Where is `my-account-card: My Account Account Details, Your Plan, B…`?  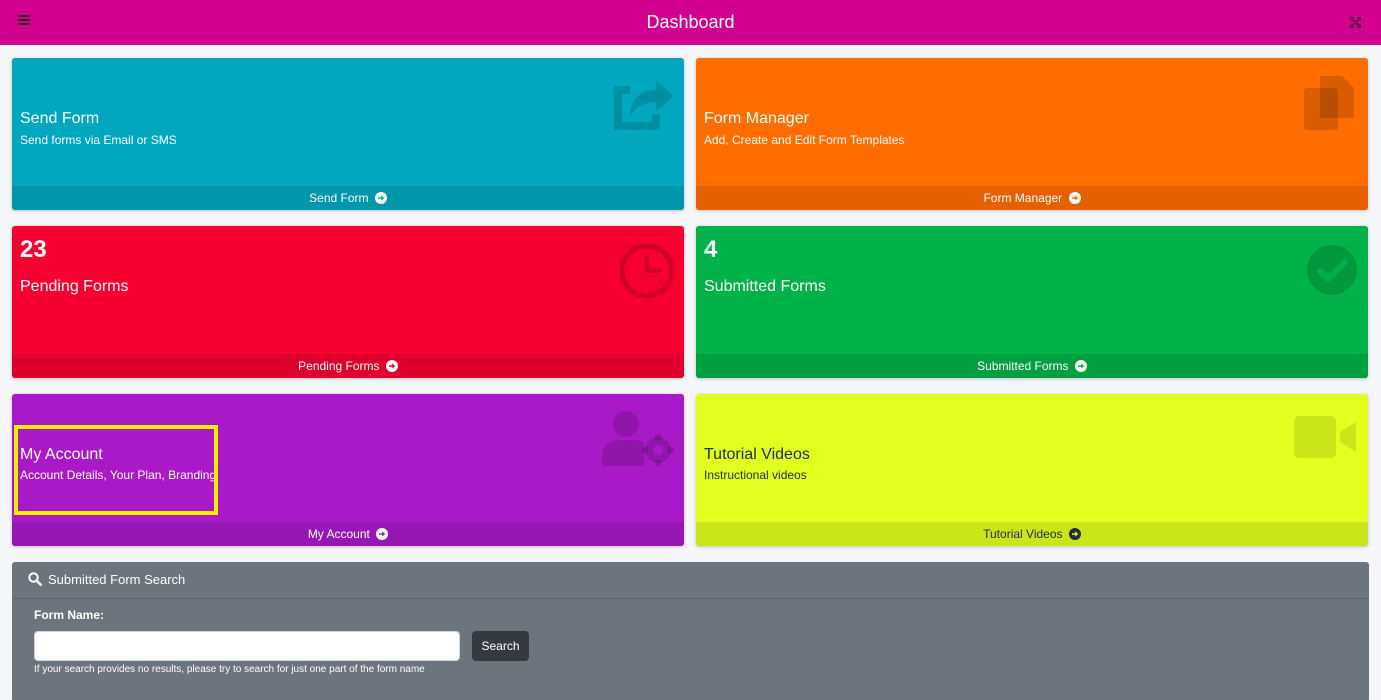
my-account-card: My Account Account Details, Your Plan, B… is located at coordinates (348, 470).